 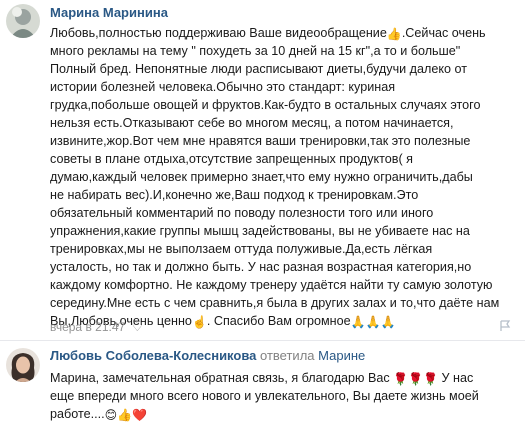 What do you see at coordinates (341, 355) in the screenshot?
I see `reply-to-link: Марине` at bounding box center [341, 355].